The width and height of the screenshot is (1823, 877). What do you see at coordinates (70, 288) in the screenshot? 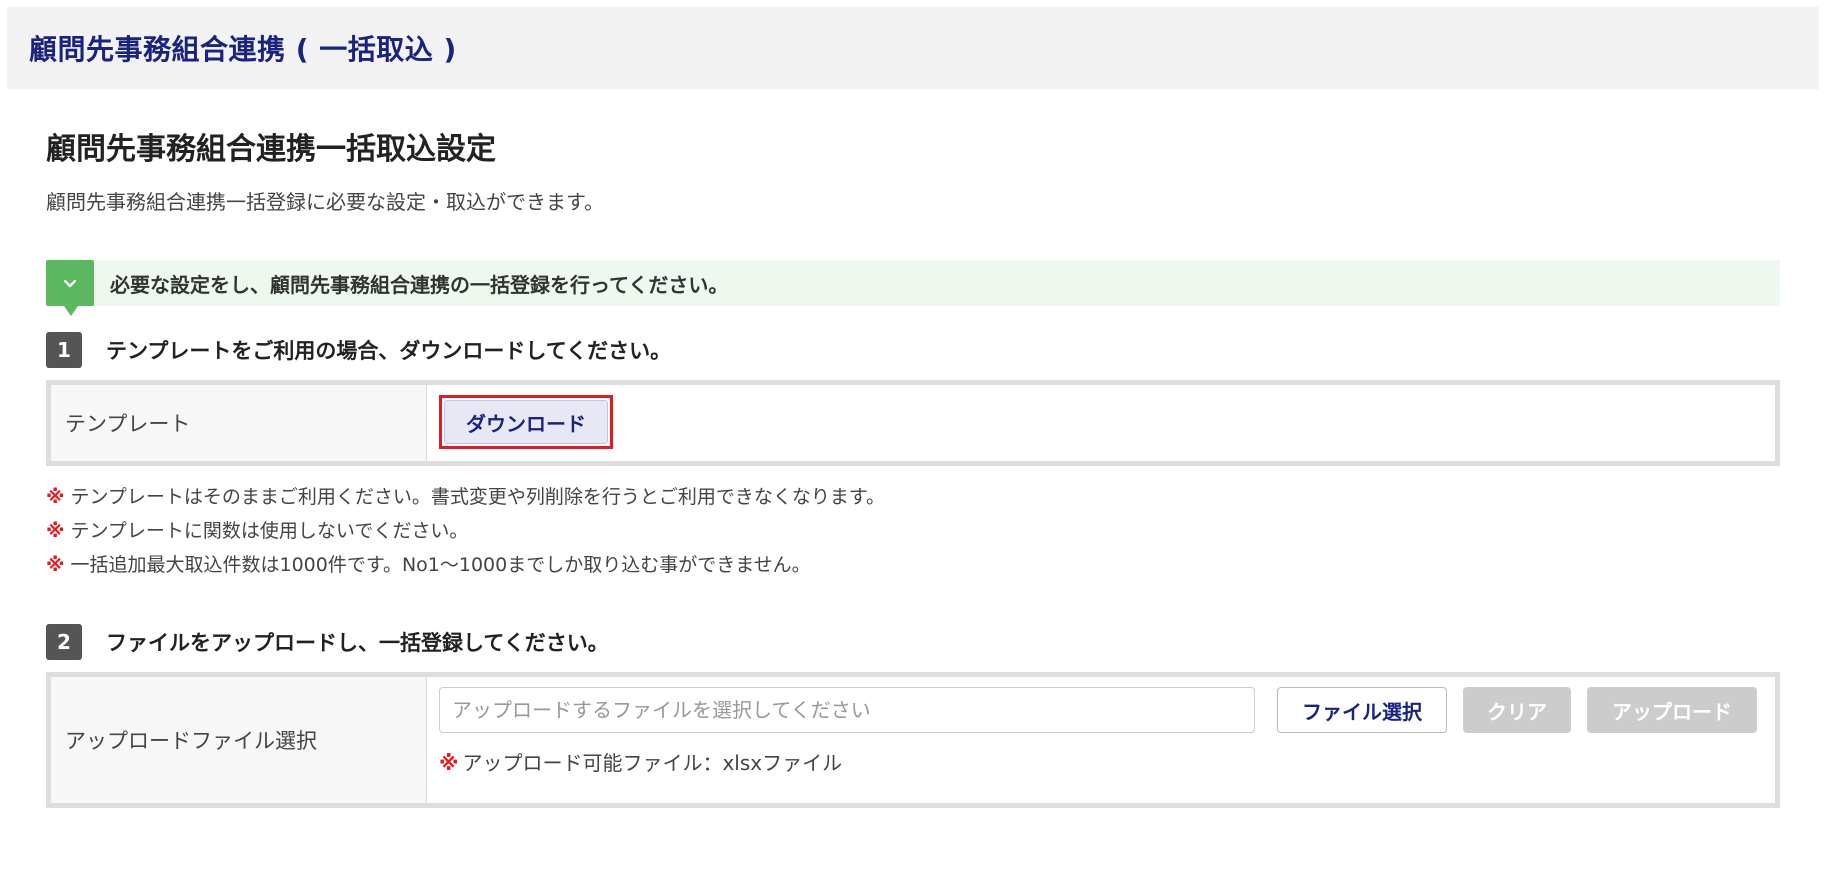
I see `chevron-down-icon` at bounding box center [70, 288].